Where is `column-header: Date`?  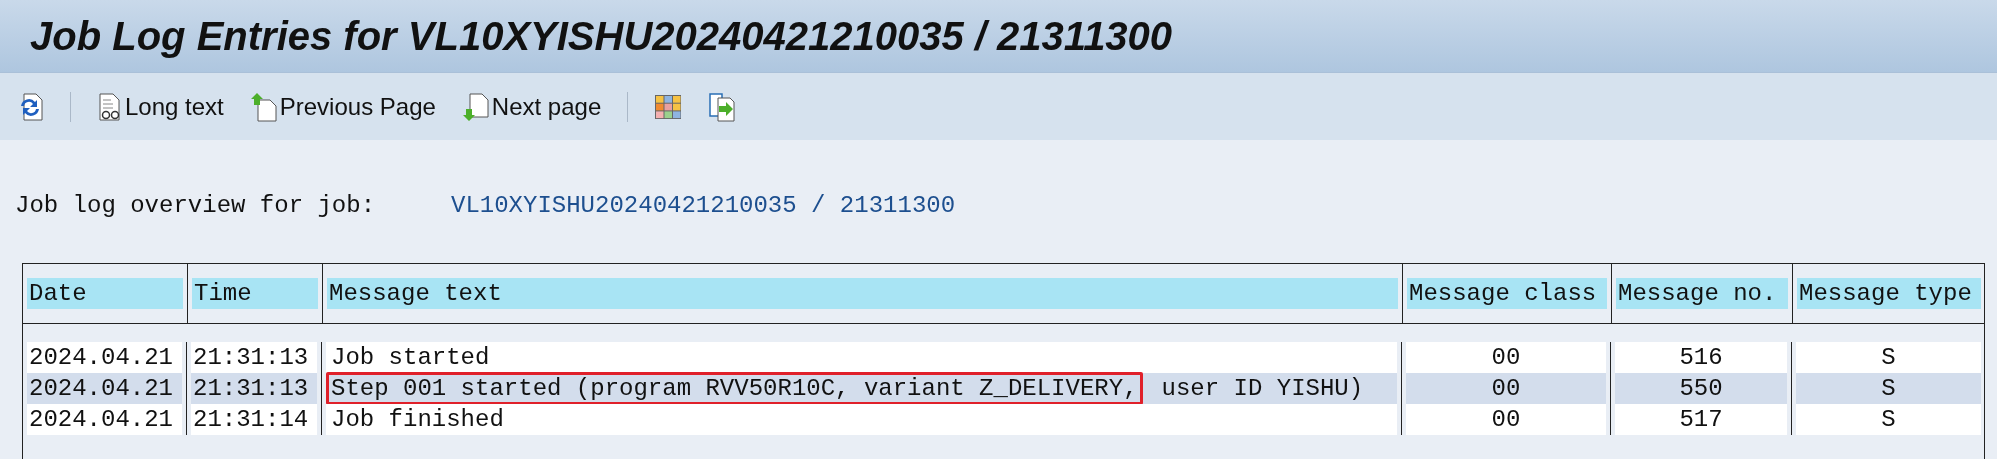
column-header: Date is located at coordinates (105, 293).